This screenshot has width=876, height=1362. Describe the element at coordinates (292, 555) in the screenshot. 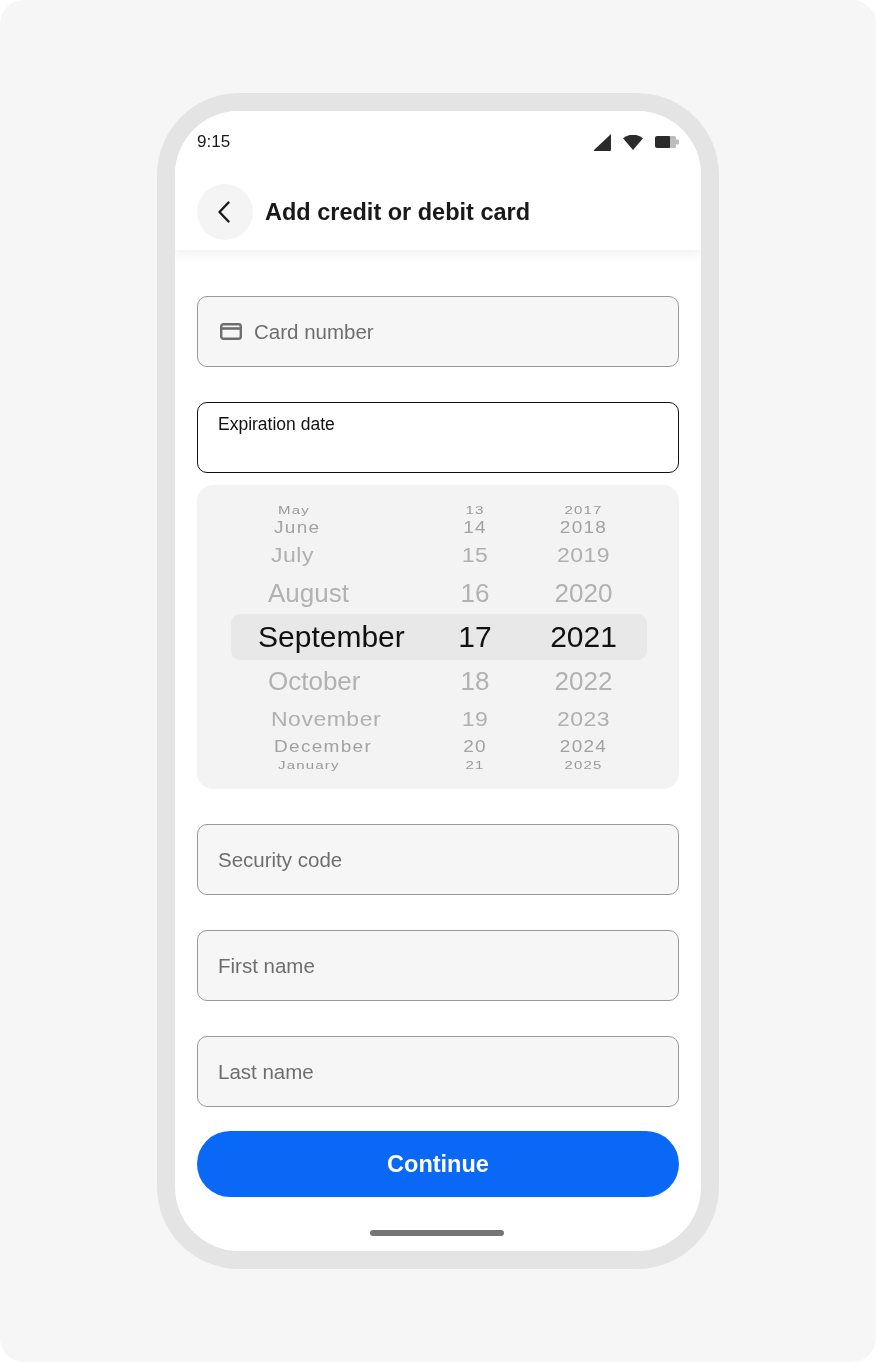

I see `month-option: July` at that location.